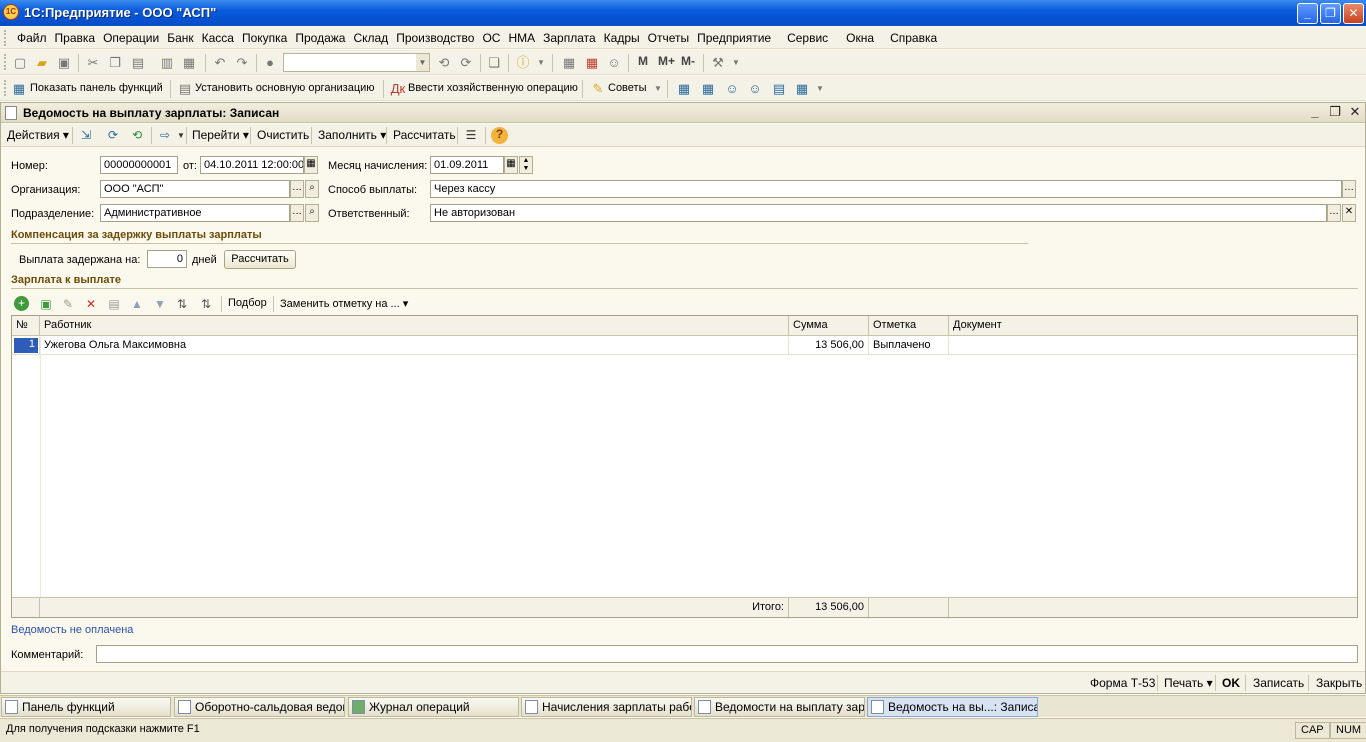  Describe the element at coordinates (435, 38) in the screenshot. I see `menu-production: Производство` at that location.